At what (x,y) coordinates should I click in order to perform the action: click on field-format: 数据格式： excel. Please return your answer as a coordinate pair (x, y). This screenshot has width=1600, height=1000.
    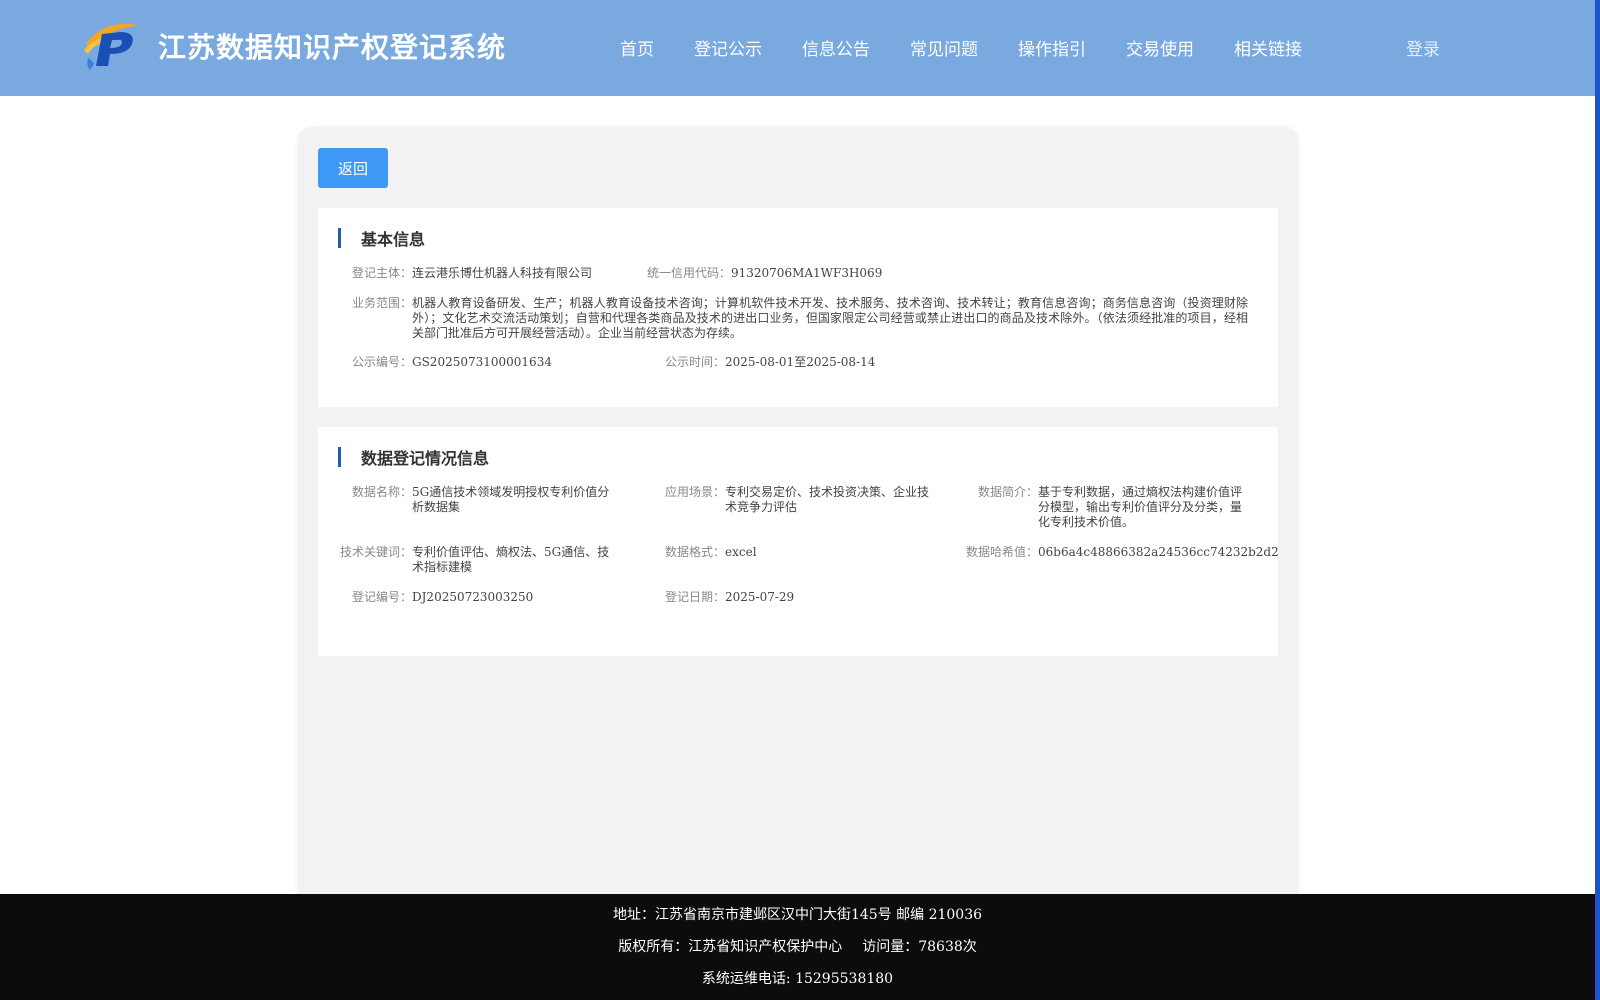
    Looking at the image, I should click on (791, 552).